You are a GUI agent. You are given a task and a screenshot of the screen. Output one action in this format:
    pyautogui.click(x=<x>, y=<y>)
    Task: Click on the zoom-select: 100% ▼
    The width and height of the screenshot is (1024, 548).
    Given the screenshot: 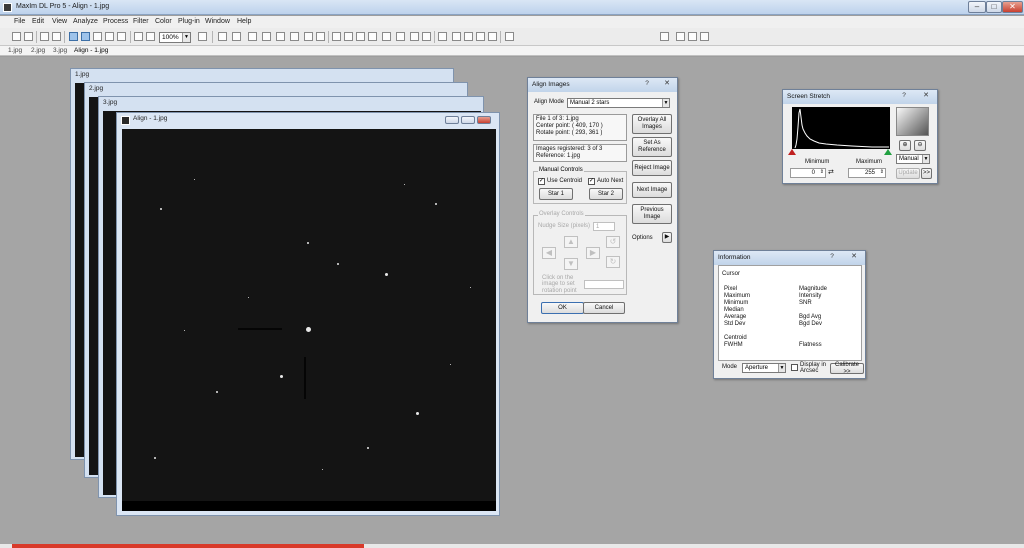 What is the action you would take?
    pyautogui.click(x=175, y=37)
    